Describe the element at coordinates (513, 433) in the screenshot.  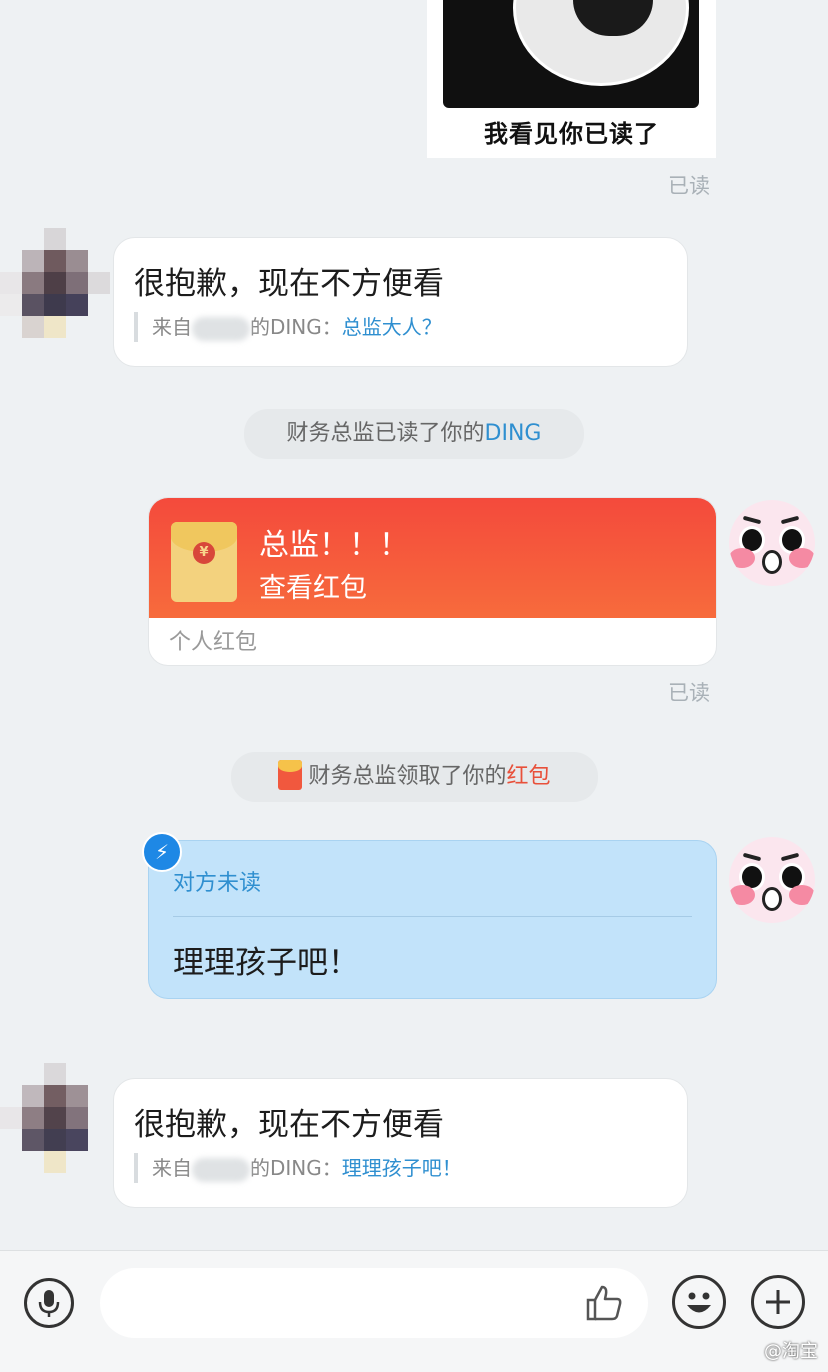
I see `notice-ding-link: DING` at that location.